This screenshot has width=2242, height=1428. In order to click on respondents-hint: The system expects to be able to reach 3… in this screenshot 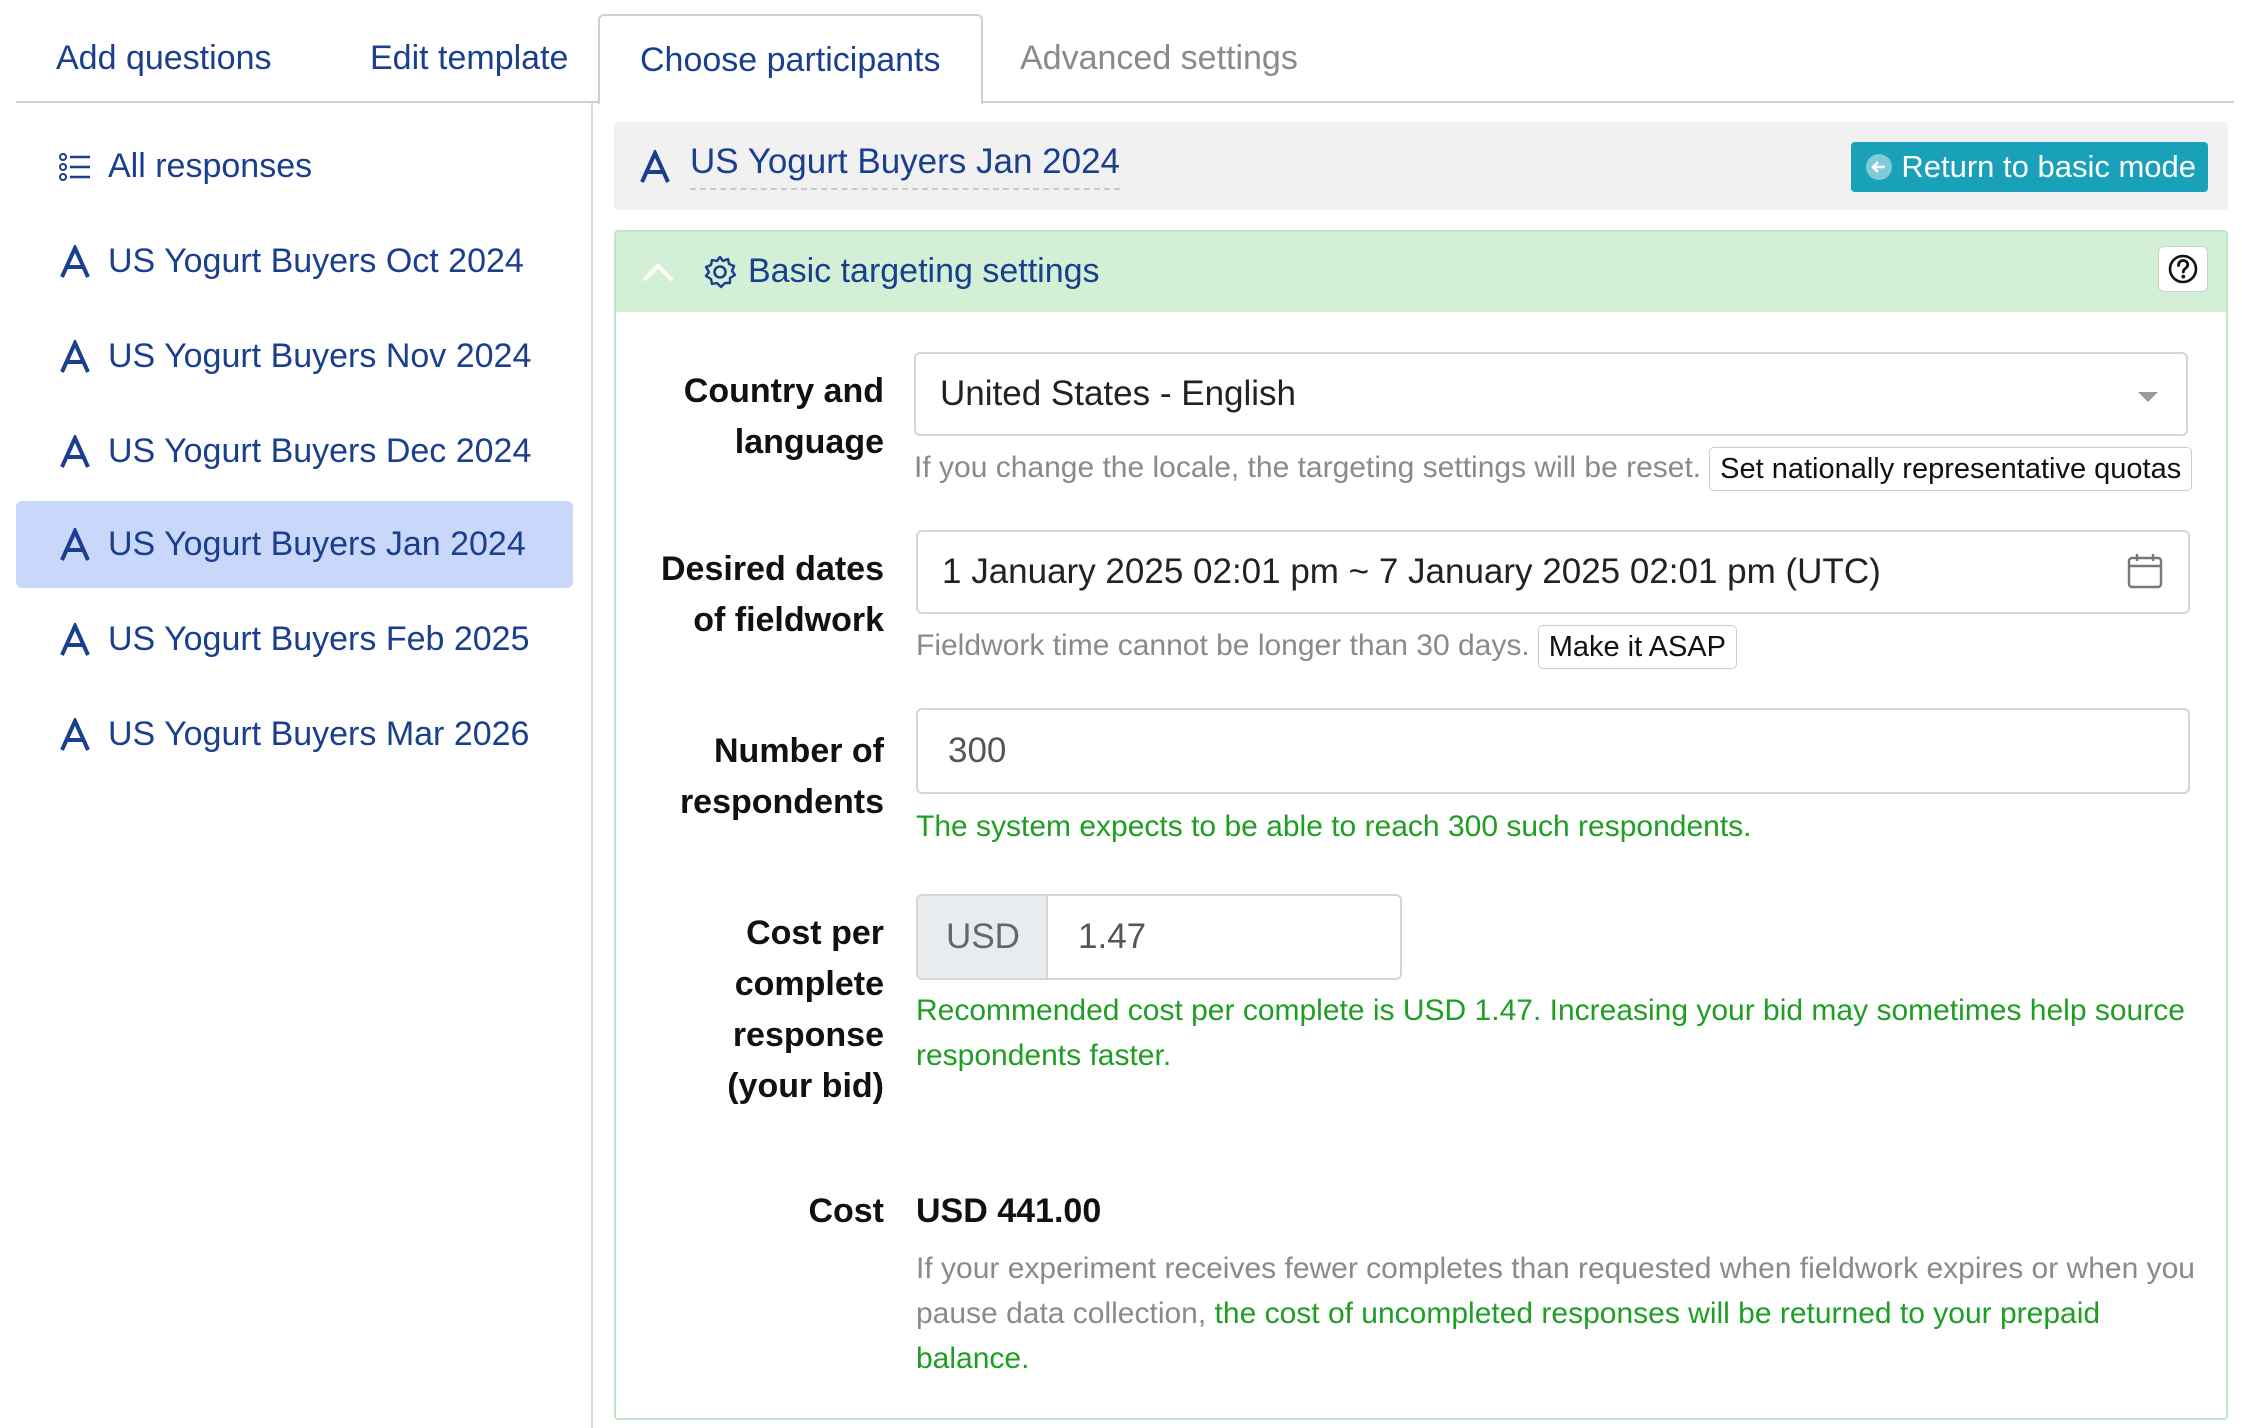, I will do `click(1334, 826)`.